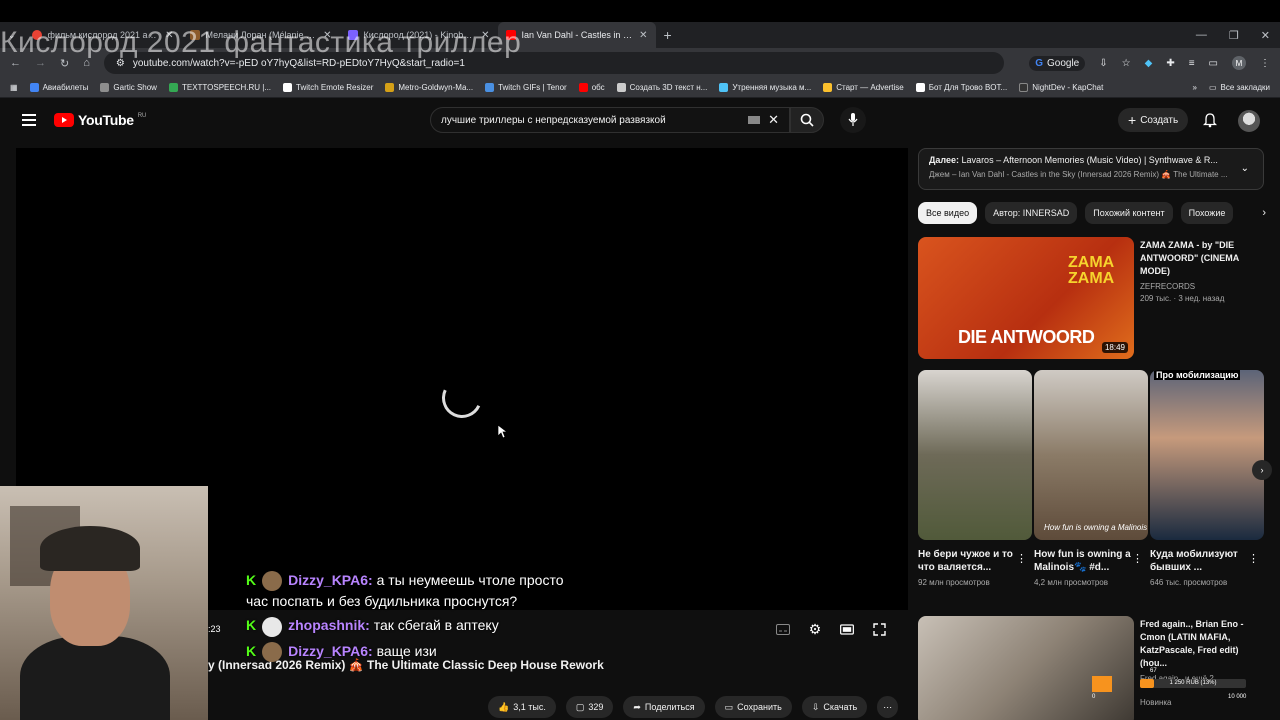 This screenshot has width=1280, height=720. Describe the element at coordinates (640, 11) in the screenshot. I see `window-top-strip` at that location.